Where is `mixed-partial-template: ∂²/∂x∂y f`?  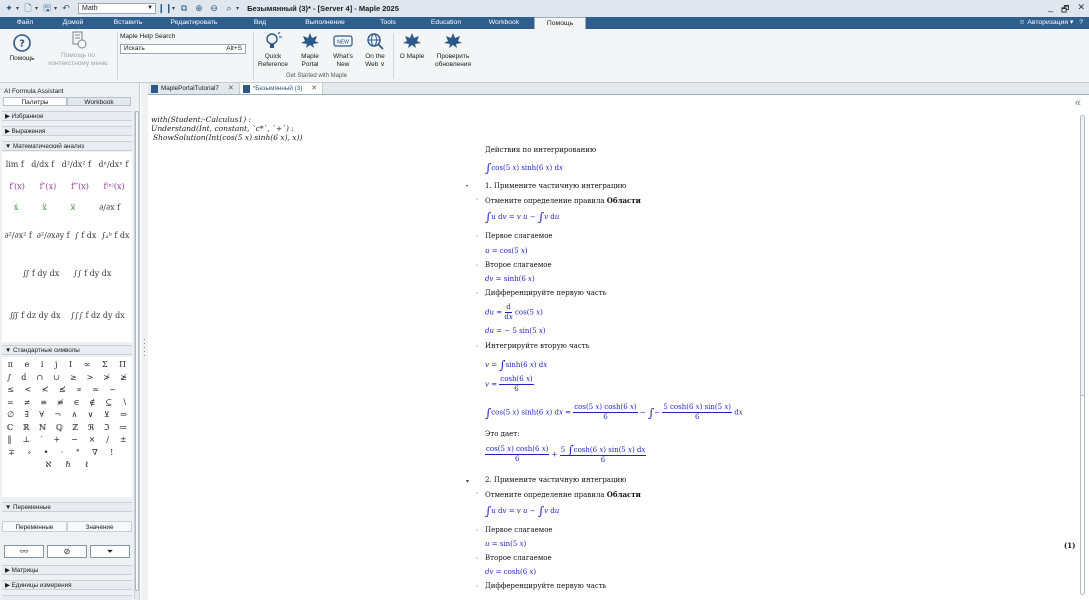
mixed-partial-template: ∂²/∂x∂y f is located at coordinates (53, 235).